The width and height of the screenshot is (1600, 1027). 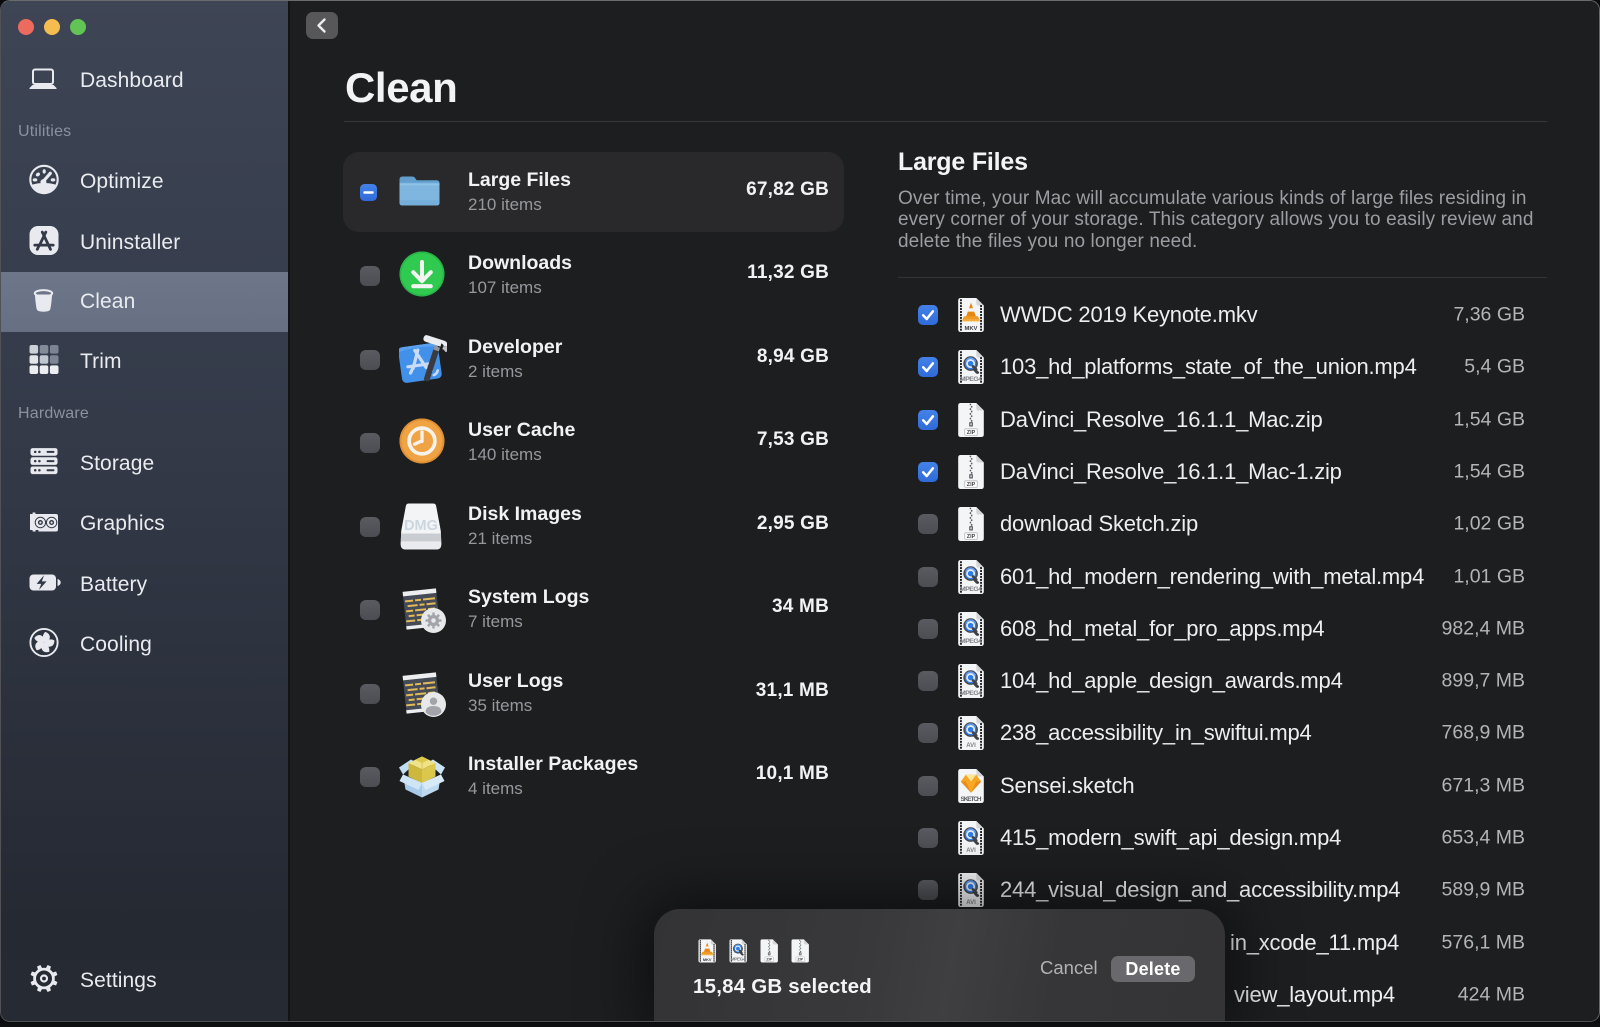 I want to click on svg-text: DMG, so click(x=421, y=526).